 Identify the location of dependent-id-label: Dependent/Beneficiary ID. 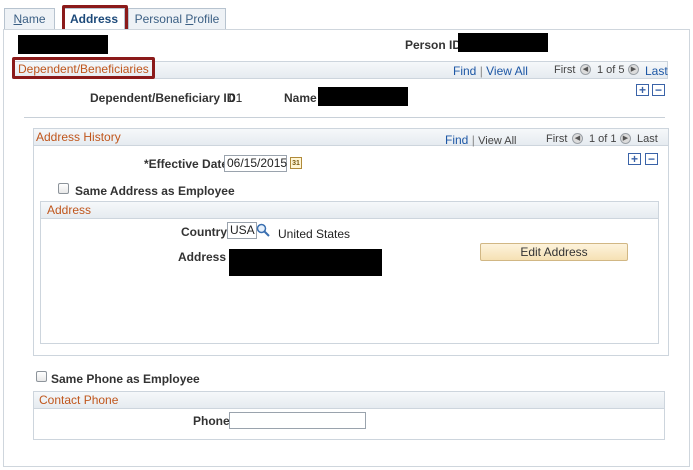
(163, 98).